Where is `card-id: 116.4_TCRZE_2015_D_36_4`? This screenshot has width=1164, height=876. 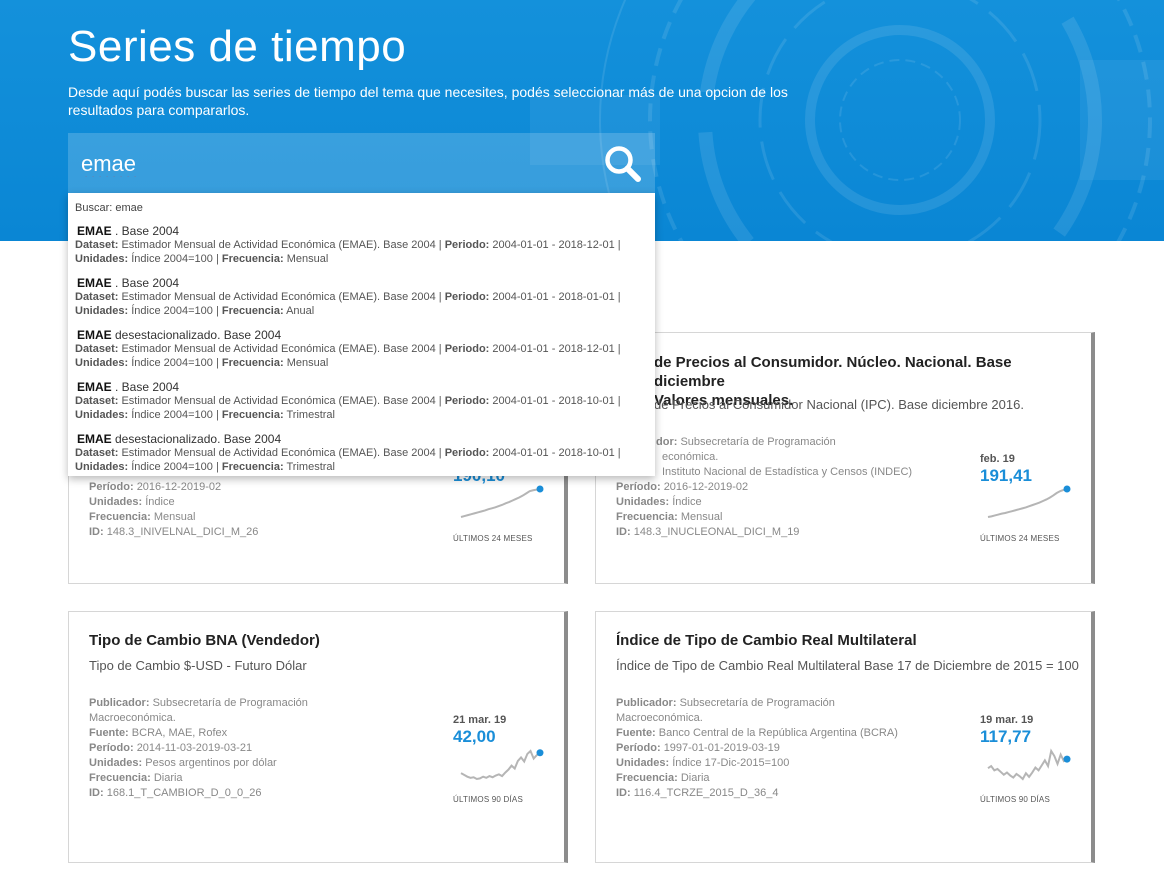
card-id: 116.4_TCRZE_2015_D_36_4 is located at coordinates (706, 793).